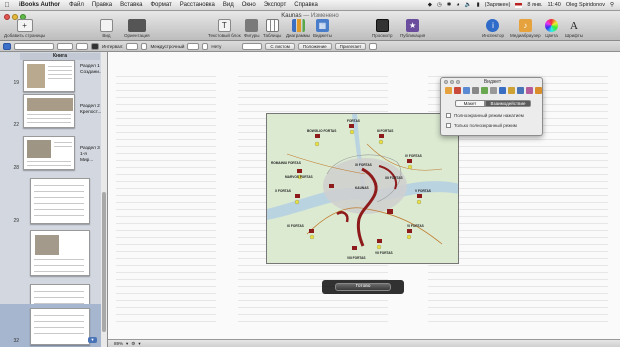 This screenshot has width=620, height=347. Describe the element at coordinates (249, 5) in the screenshot. I see `menu-window: Окно` at that location.